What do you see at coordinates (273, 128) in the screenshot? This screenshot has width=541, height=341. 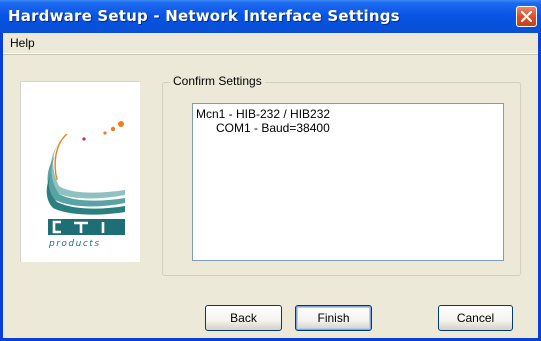 I see `list-item: COM1 - Baud=38400` at bounding box center [273, 128].